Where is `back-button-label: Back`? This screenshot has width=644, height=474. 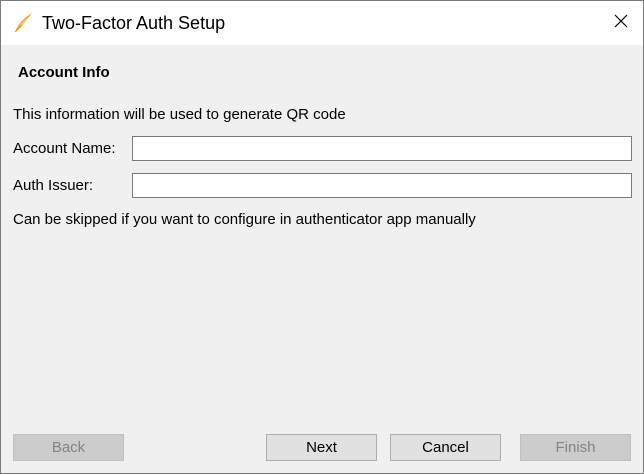
back-button-label: Back is located at coordinates (68, 447).